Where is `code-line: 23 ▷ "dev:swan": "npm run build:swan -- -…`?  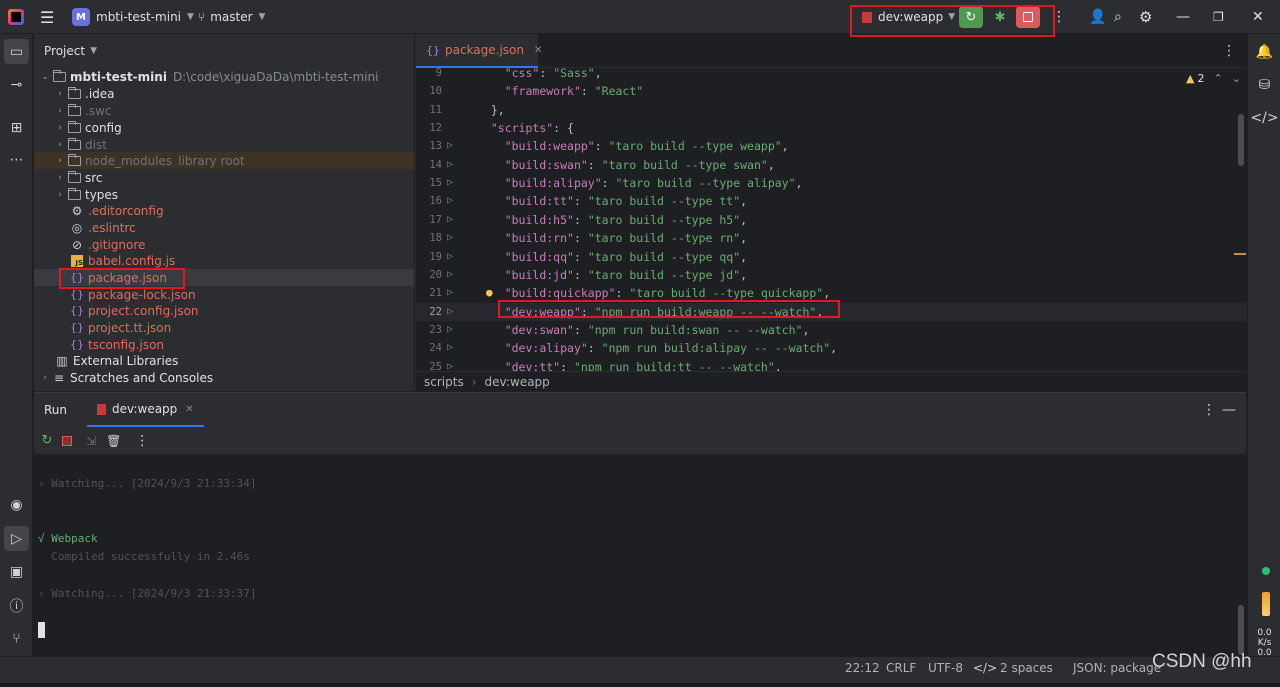
code-line: 23 ▷ "dev:swan": "npm run build:swan -- -… is located at coordinates (831, 330).